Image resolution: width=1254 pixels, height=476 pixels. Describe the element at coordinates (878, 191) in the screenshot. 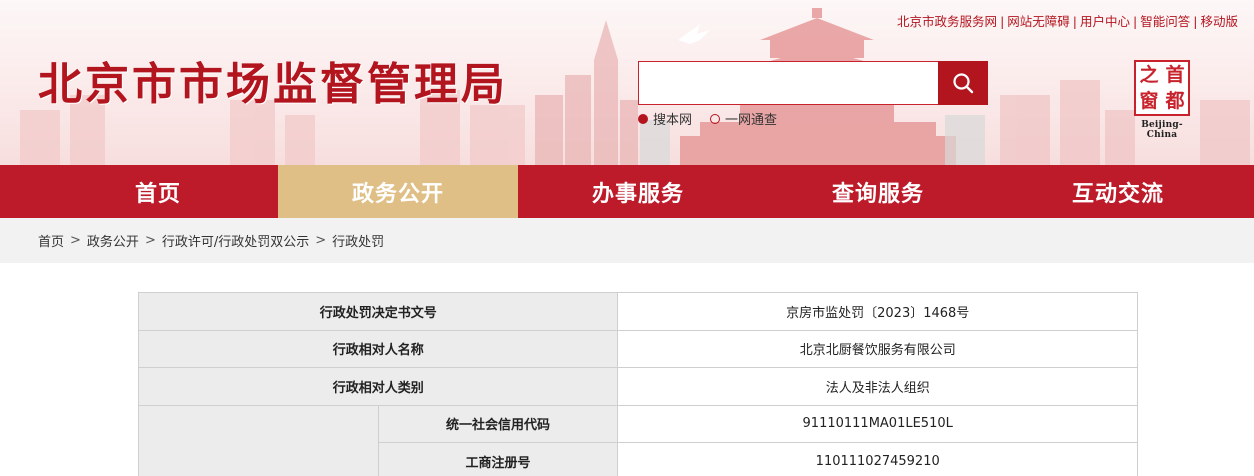

I see `nav-query: 查询服务` at that location.